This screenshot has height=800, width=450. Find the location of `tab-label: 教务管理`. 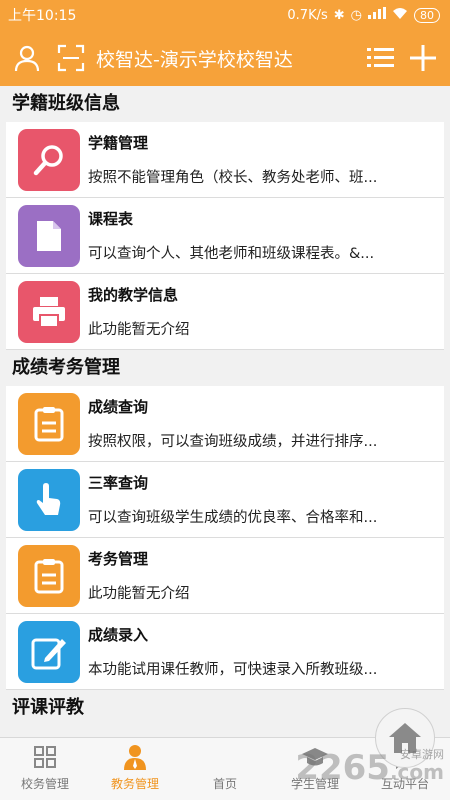

tab-label: 教务管理 is located at coordinates (134, 784).